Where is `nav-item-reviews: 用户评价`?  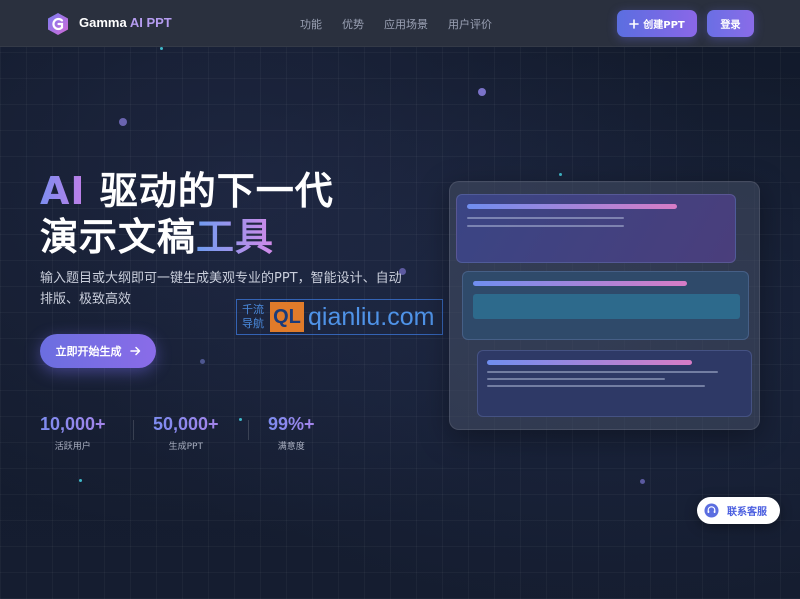 nav-item-reviews: 用户评价 is located at coordinates (470, 24).